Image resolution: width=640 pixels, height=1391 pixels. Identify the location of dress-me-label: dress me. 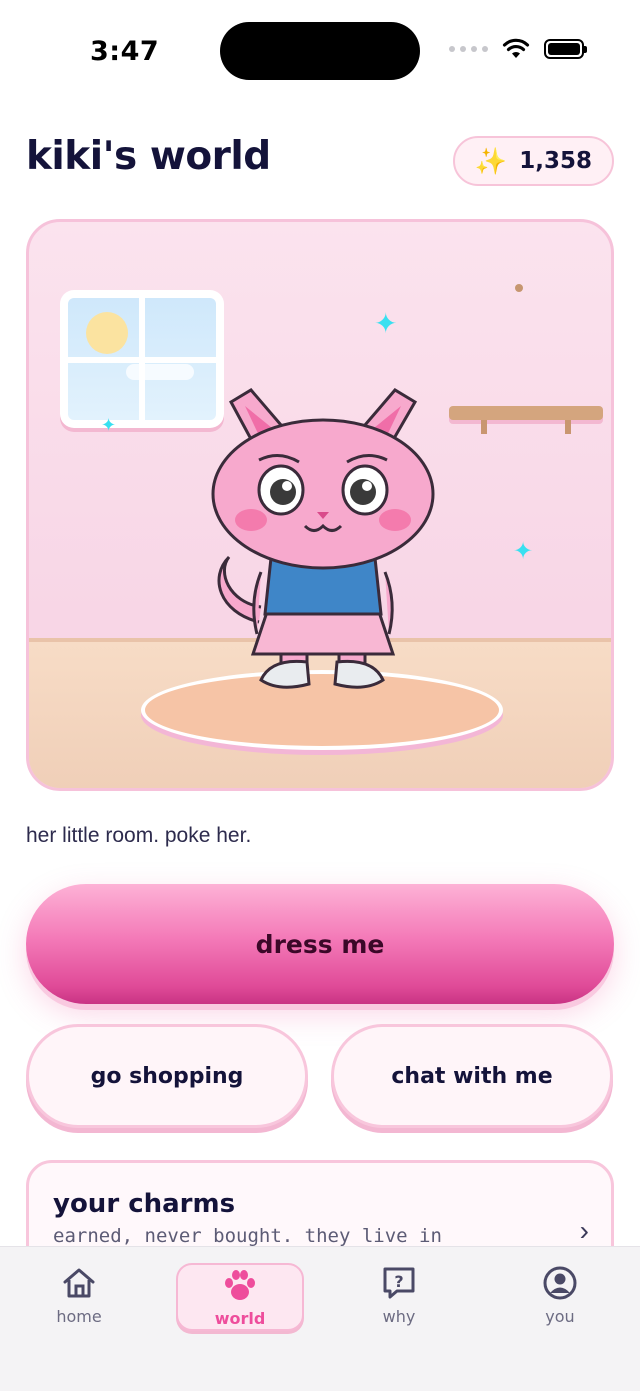
(320, 944).